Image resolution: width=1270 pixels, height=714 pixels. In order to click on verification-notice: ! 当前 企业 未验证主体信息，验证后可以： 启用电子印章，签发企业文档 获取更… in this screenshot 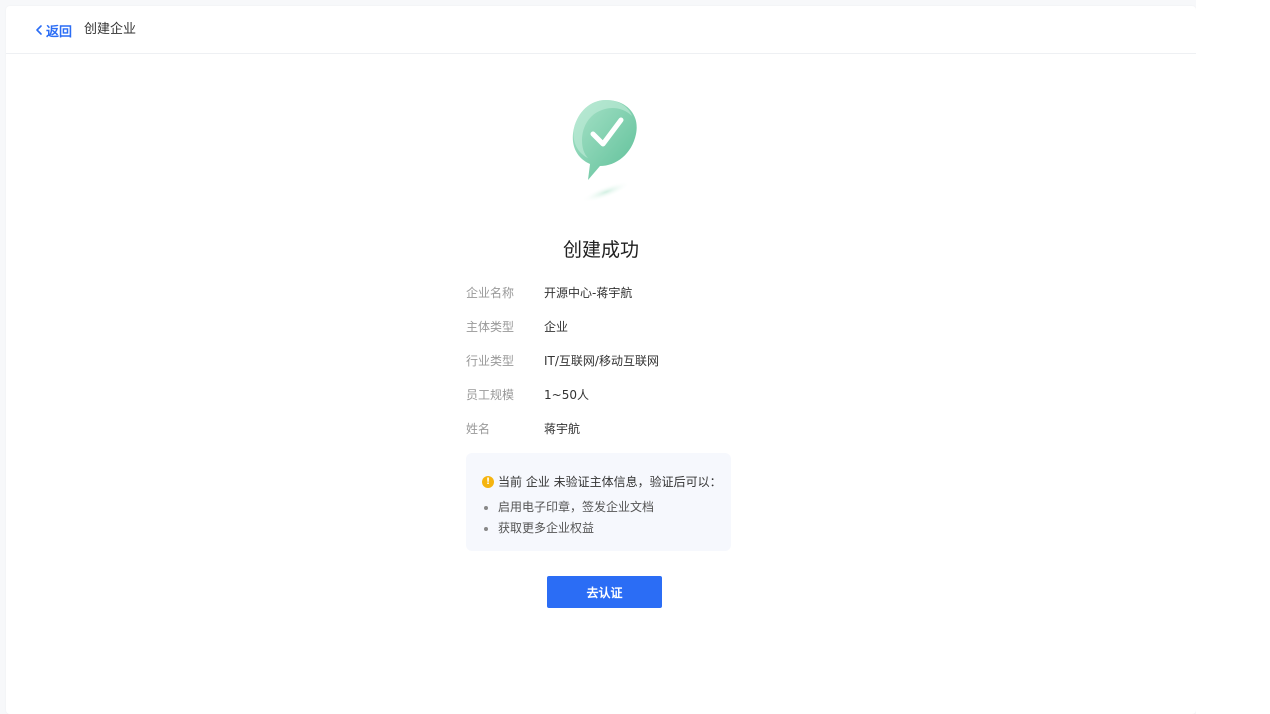, I will do `click(598, 502)`.